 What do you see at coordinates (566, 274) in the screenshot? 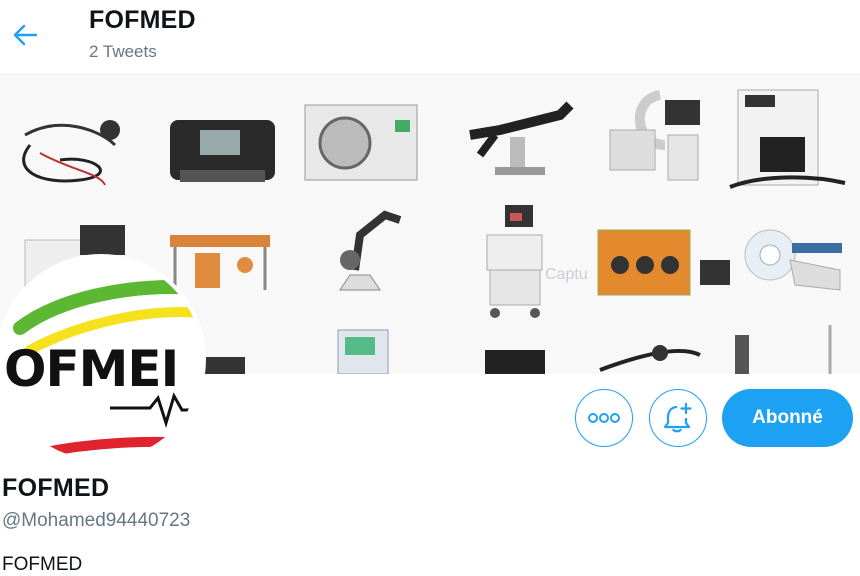
I see `banner-watermark: Captu` at bounding box center [566, 274].